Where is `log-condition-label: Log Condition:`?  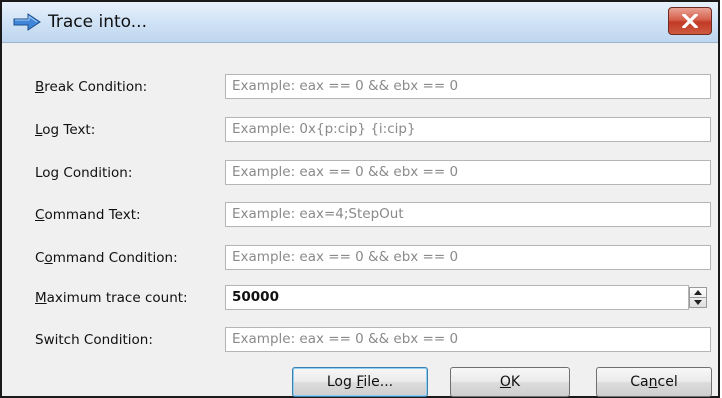
log-condition-label: Log Condition: is located at coordinates (84, 173).